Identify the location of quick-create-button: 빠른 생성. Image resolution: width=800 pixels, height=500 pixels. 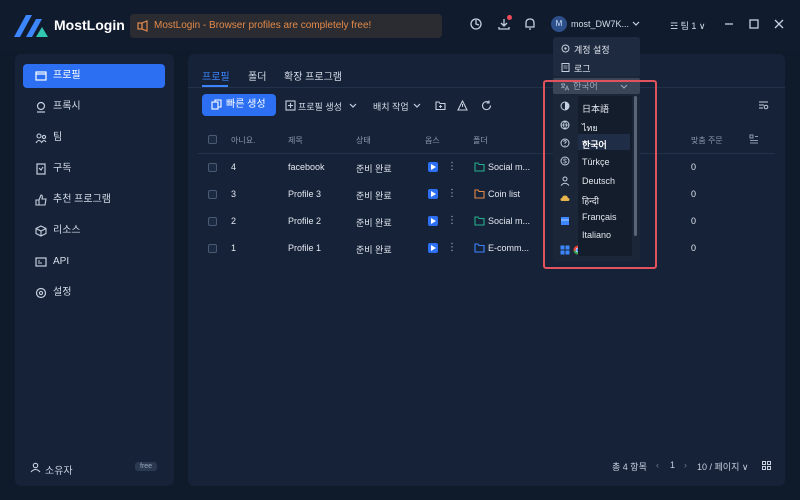
(239, 105).